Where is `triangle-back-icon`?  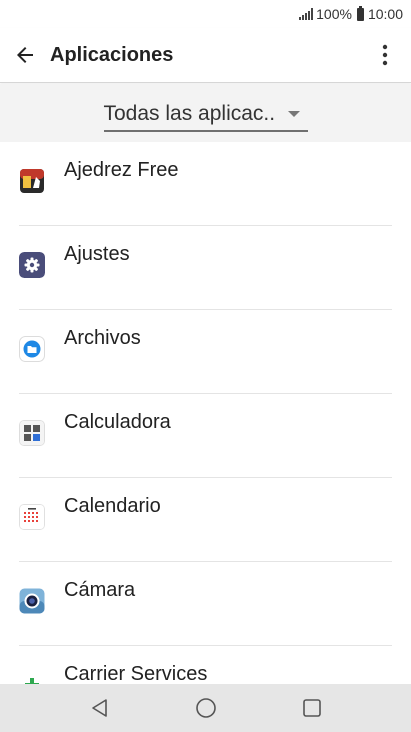
triangle-back-icon is located at coordinates (99, 708).